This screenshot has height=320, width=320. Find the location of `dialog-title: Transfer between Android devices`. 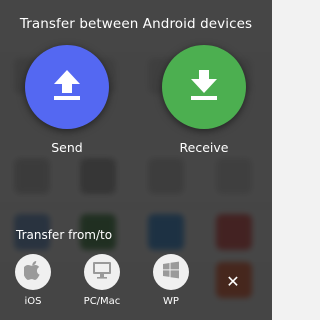

dialog-title: Transfer between Android devices is located at coordinates (136, 24).